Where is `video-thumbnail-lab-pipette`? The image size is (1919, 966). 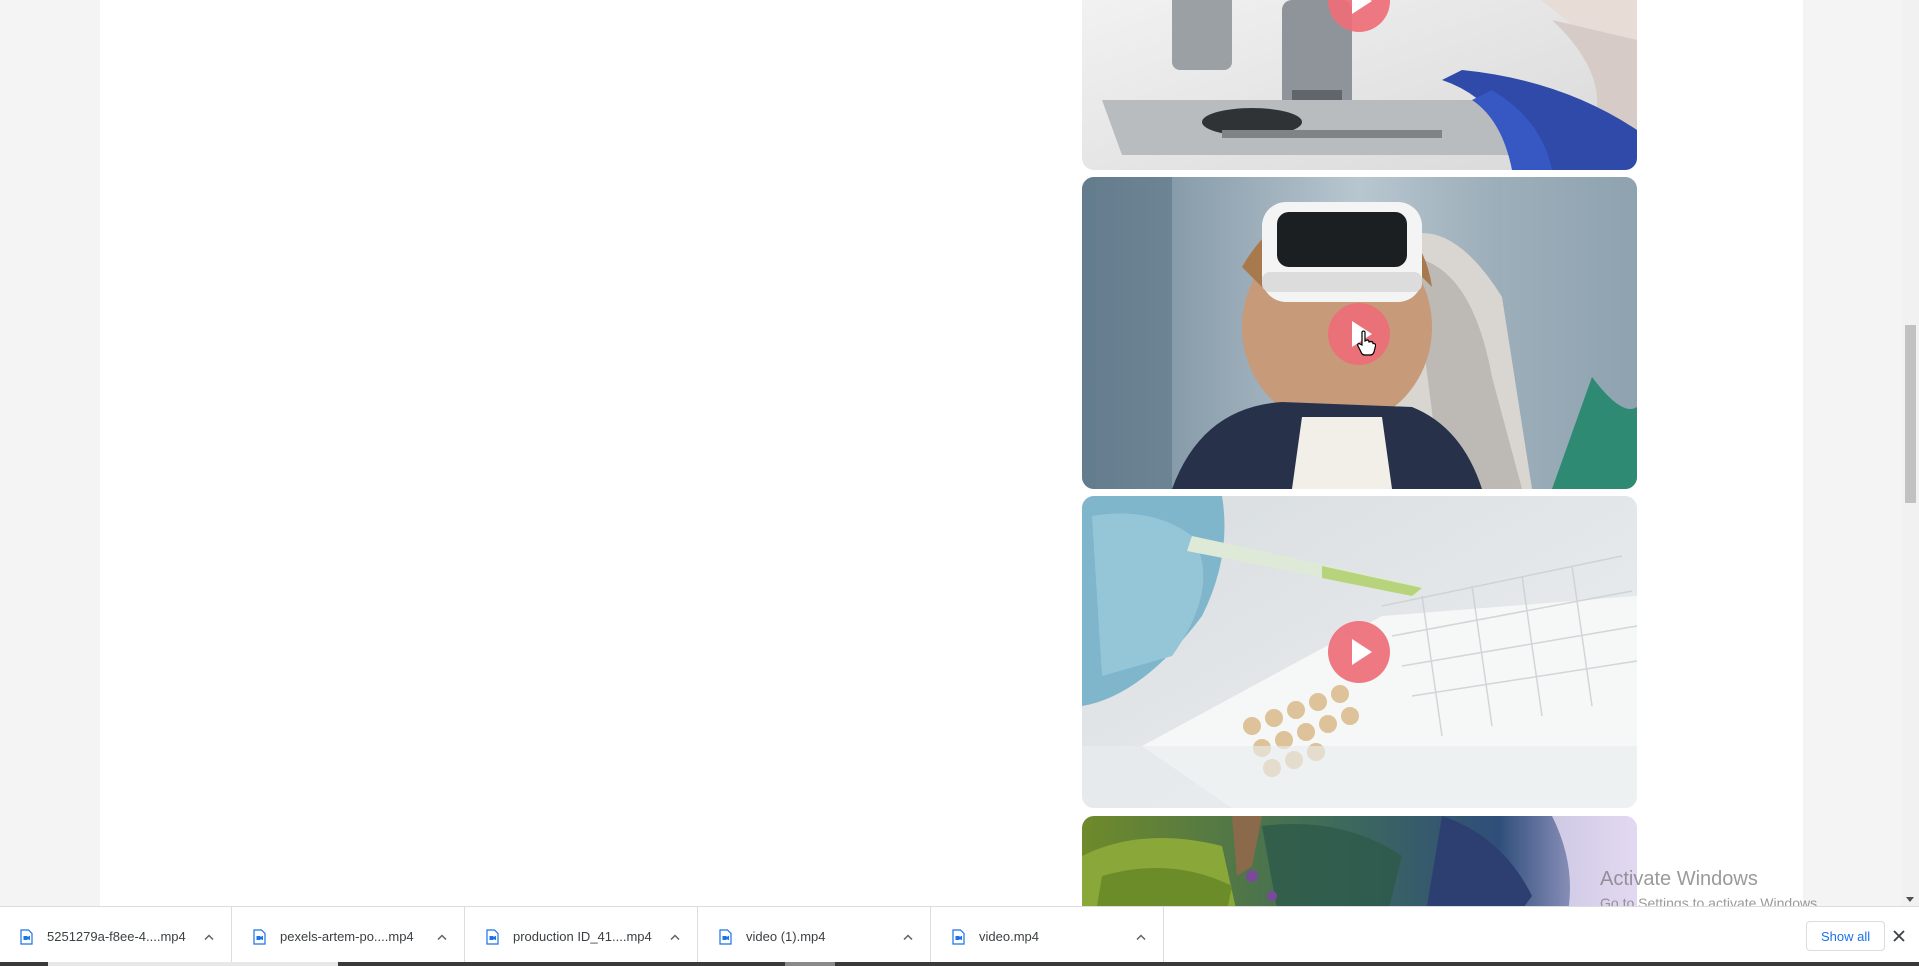 video-thumbnail-lab-pipette is located at coordinates (1359, 652).